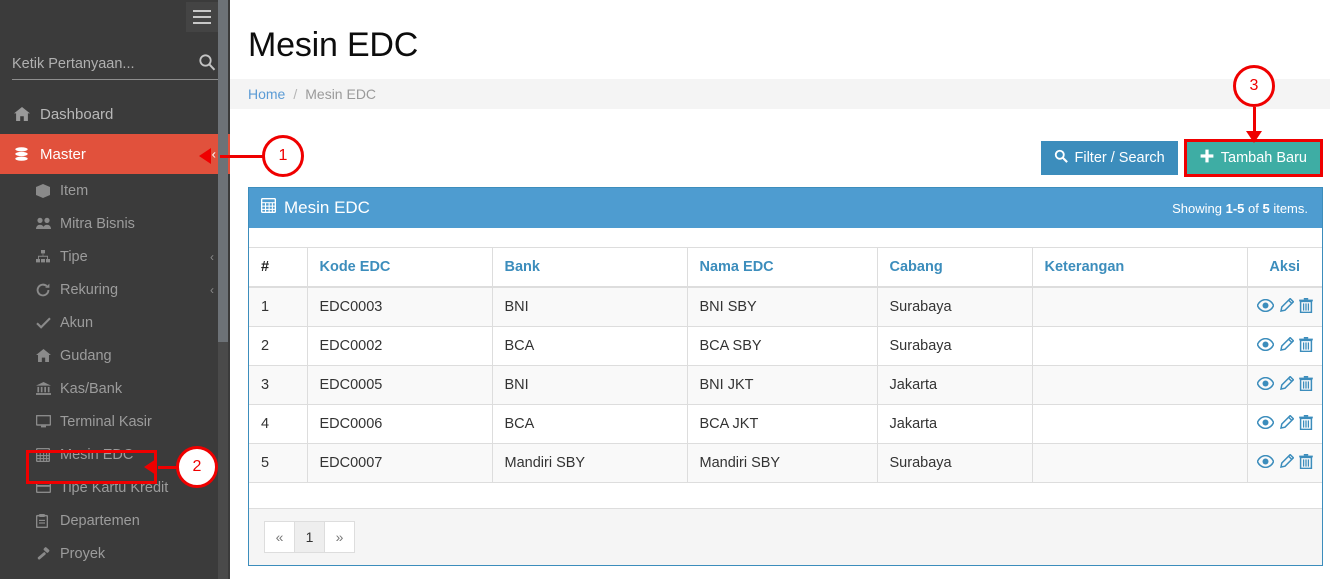 The height and width of the screenshot is (579, 1330). Describe the element at coordinates (1207, 158) in the screenshot. I see `plus-icon` at that location.